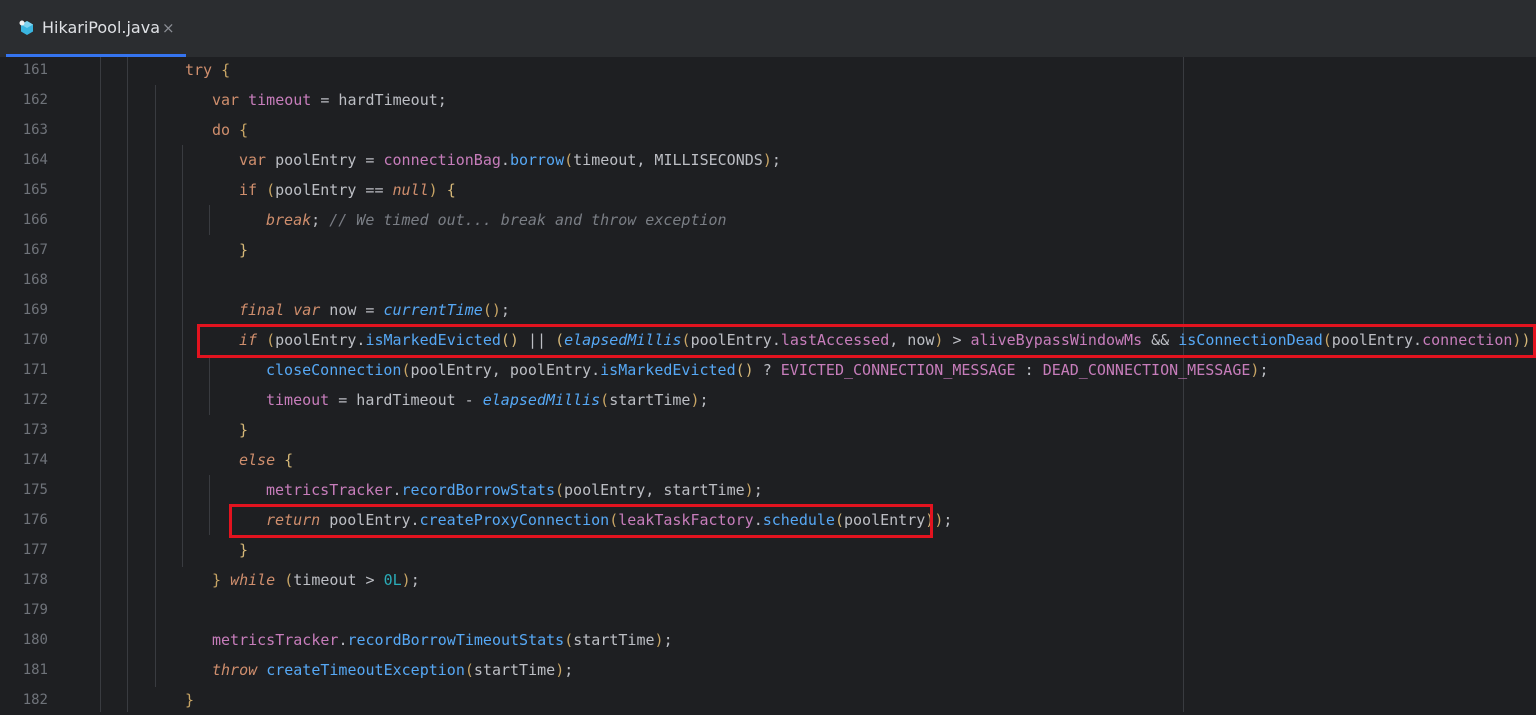  I want to click on close-icon: ×, so click(168, 28).